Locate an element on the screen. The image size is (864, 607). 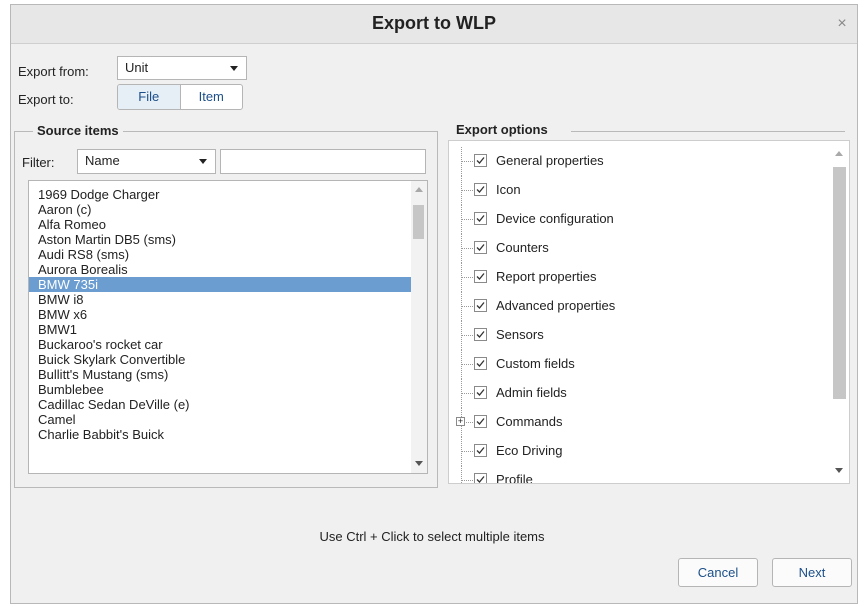
option-row: + Commands is located at coordinates (639, 422).